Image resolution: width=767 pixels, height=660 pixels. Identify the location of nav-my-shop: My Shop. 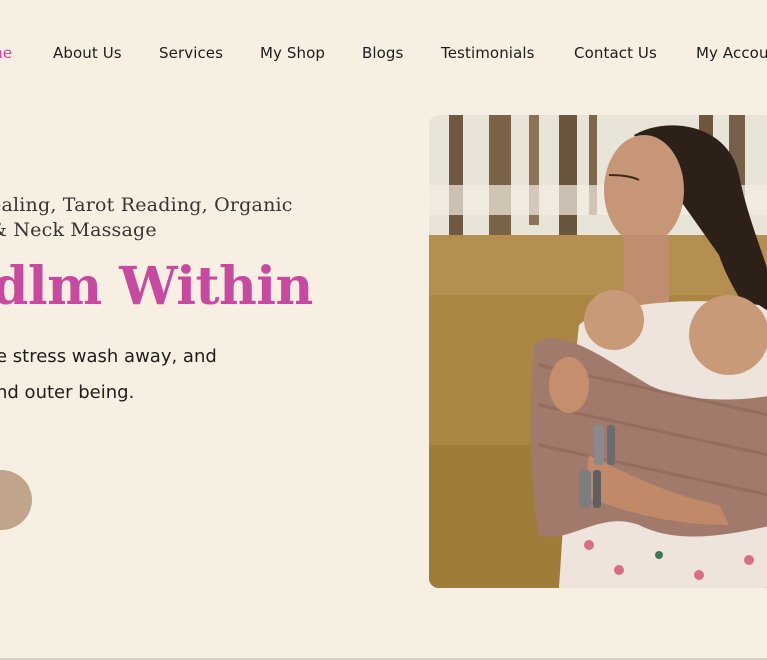
(292, 53).